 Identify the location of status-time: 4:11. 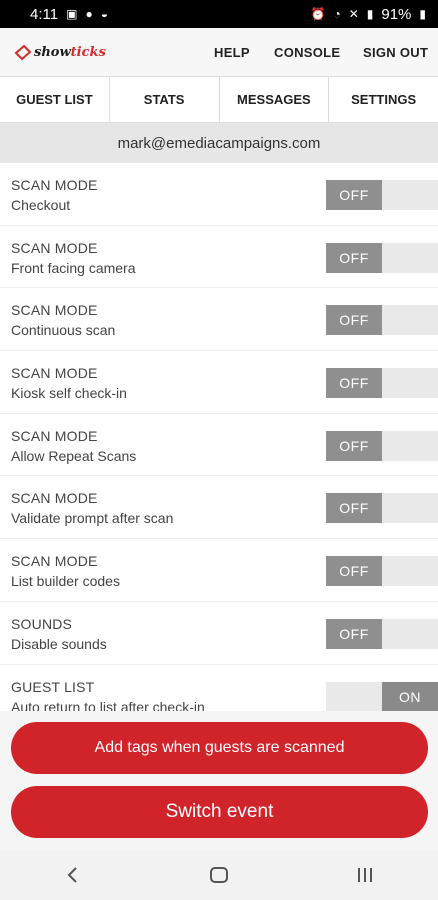
(44, 14).